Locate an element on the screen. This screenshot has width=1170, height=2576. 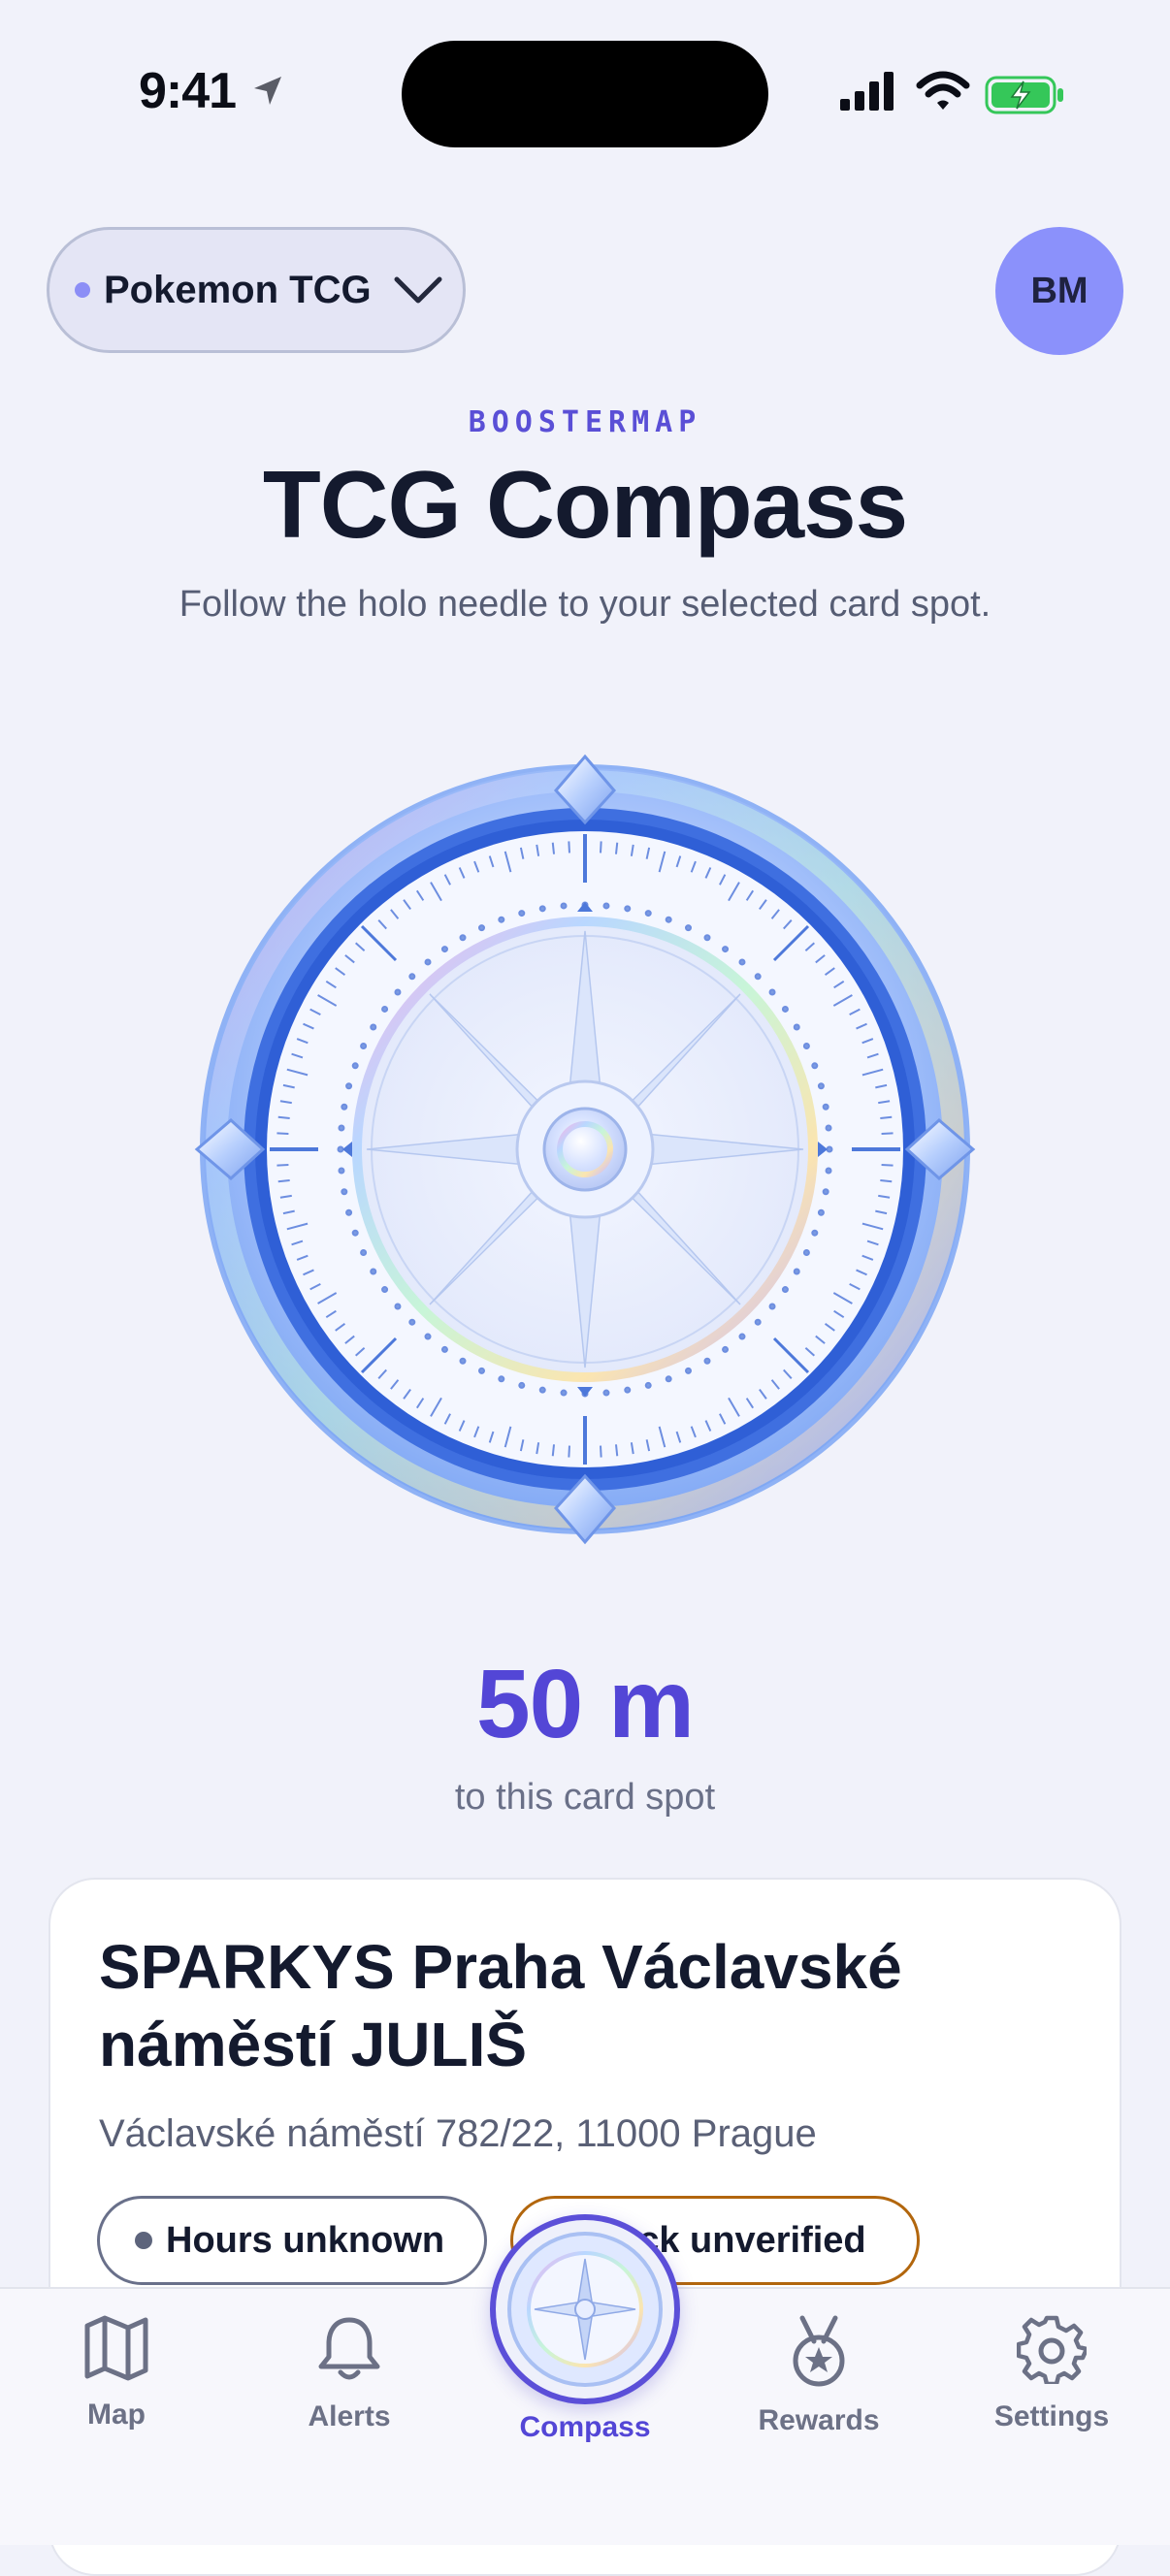
wifi-icon is located at coordinates (943, 90).